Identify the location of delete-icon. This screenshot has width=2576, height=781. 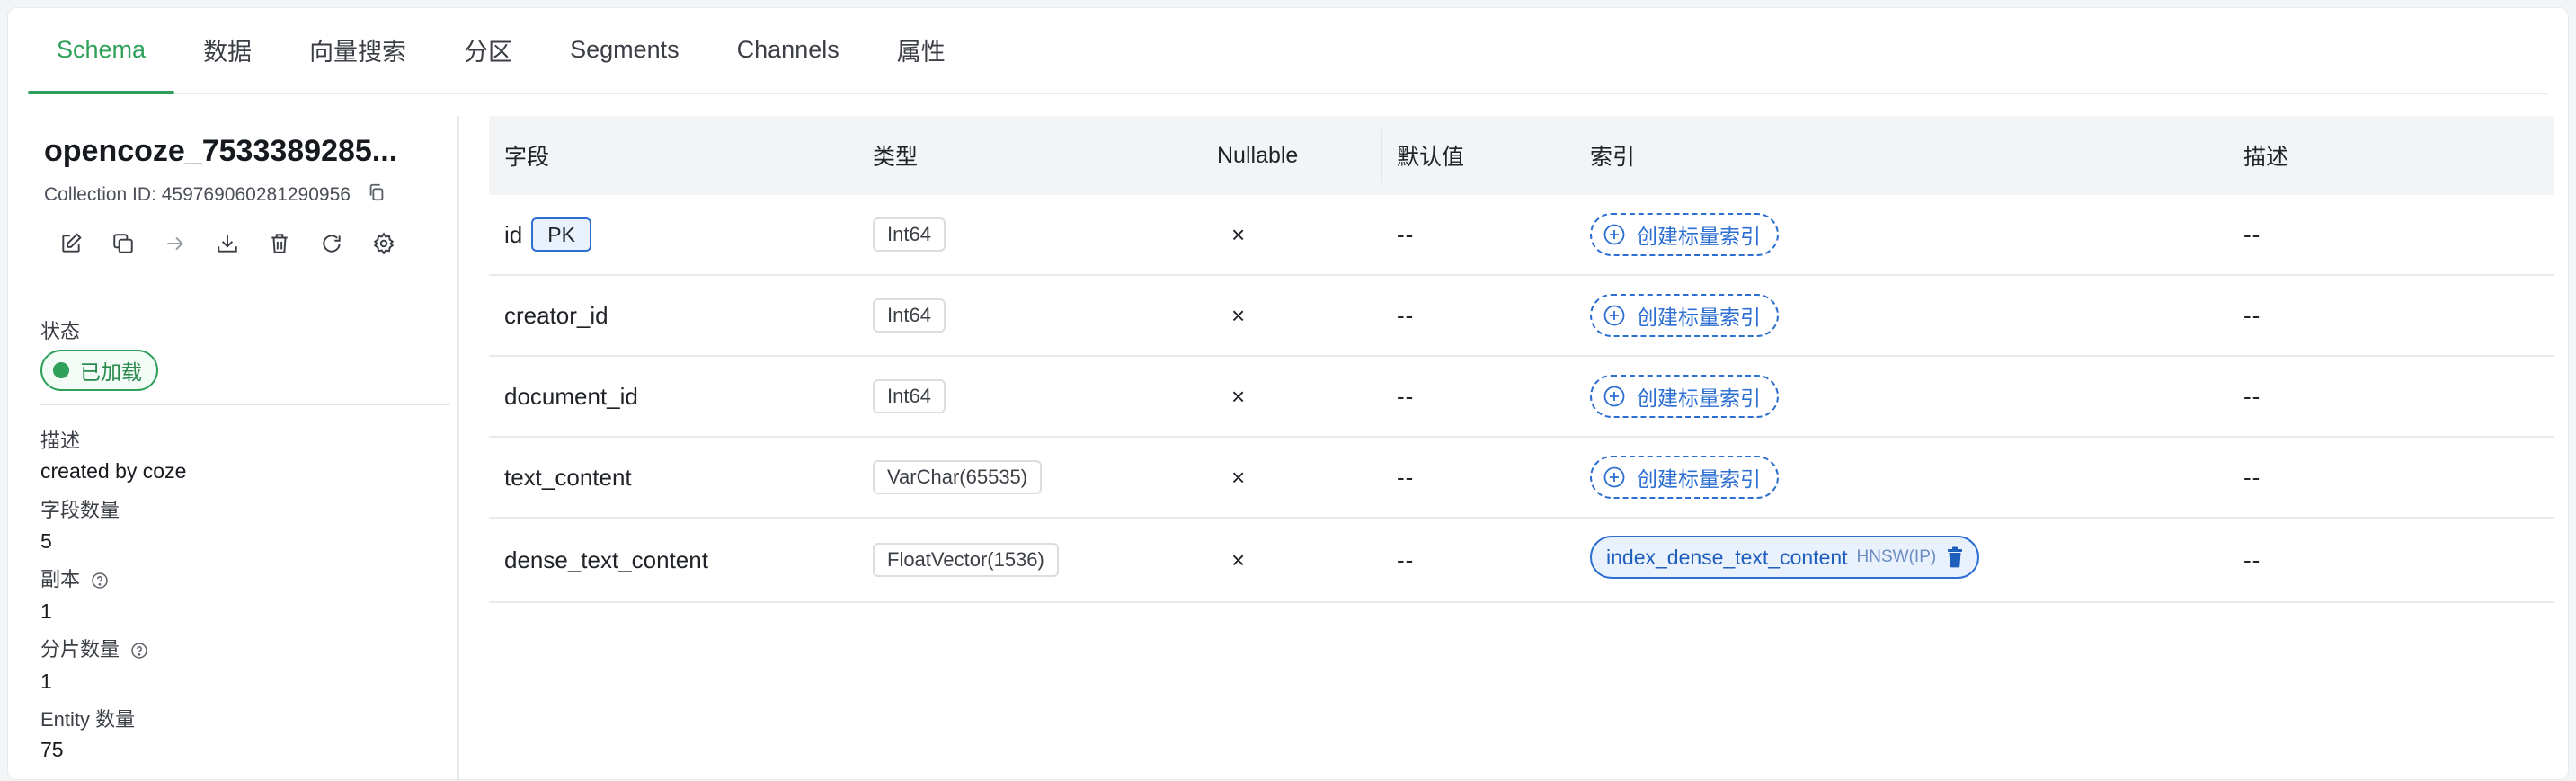
(279, 244).